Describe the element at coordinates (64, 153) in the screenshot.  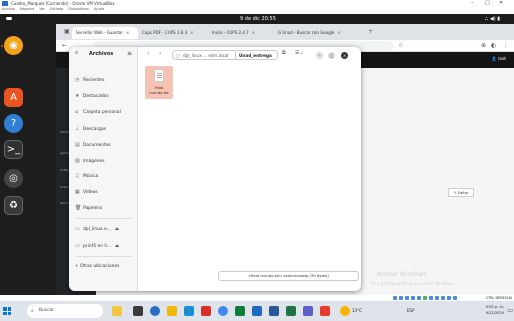
I see `nav-aplicaciones: Aplica` at that location.